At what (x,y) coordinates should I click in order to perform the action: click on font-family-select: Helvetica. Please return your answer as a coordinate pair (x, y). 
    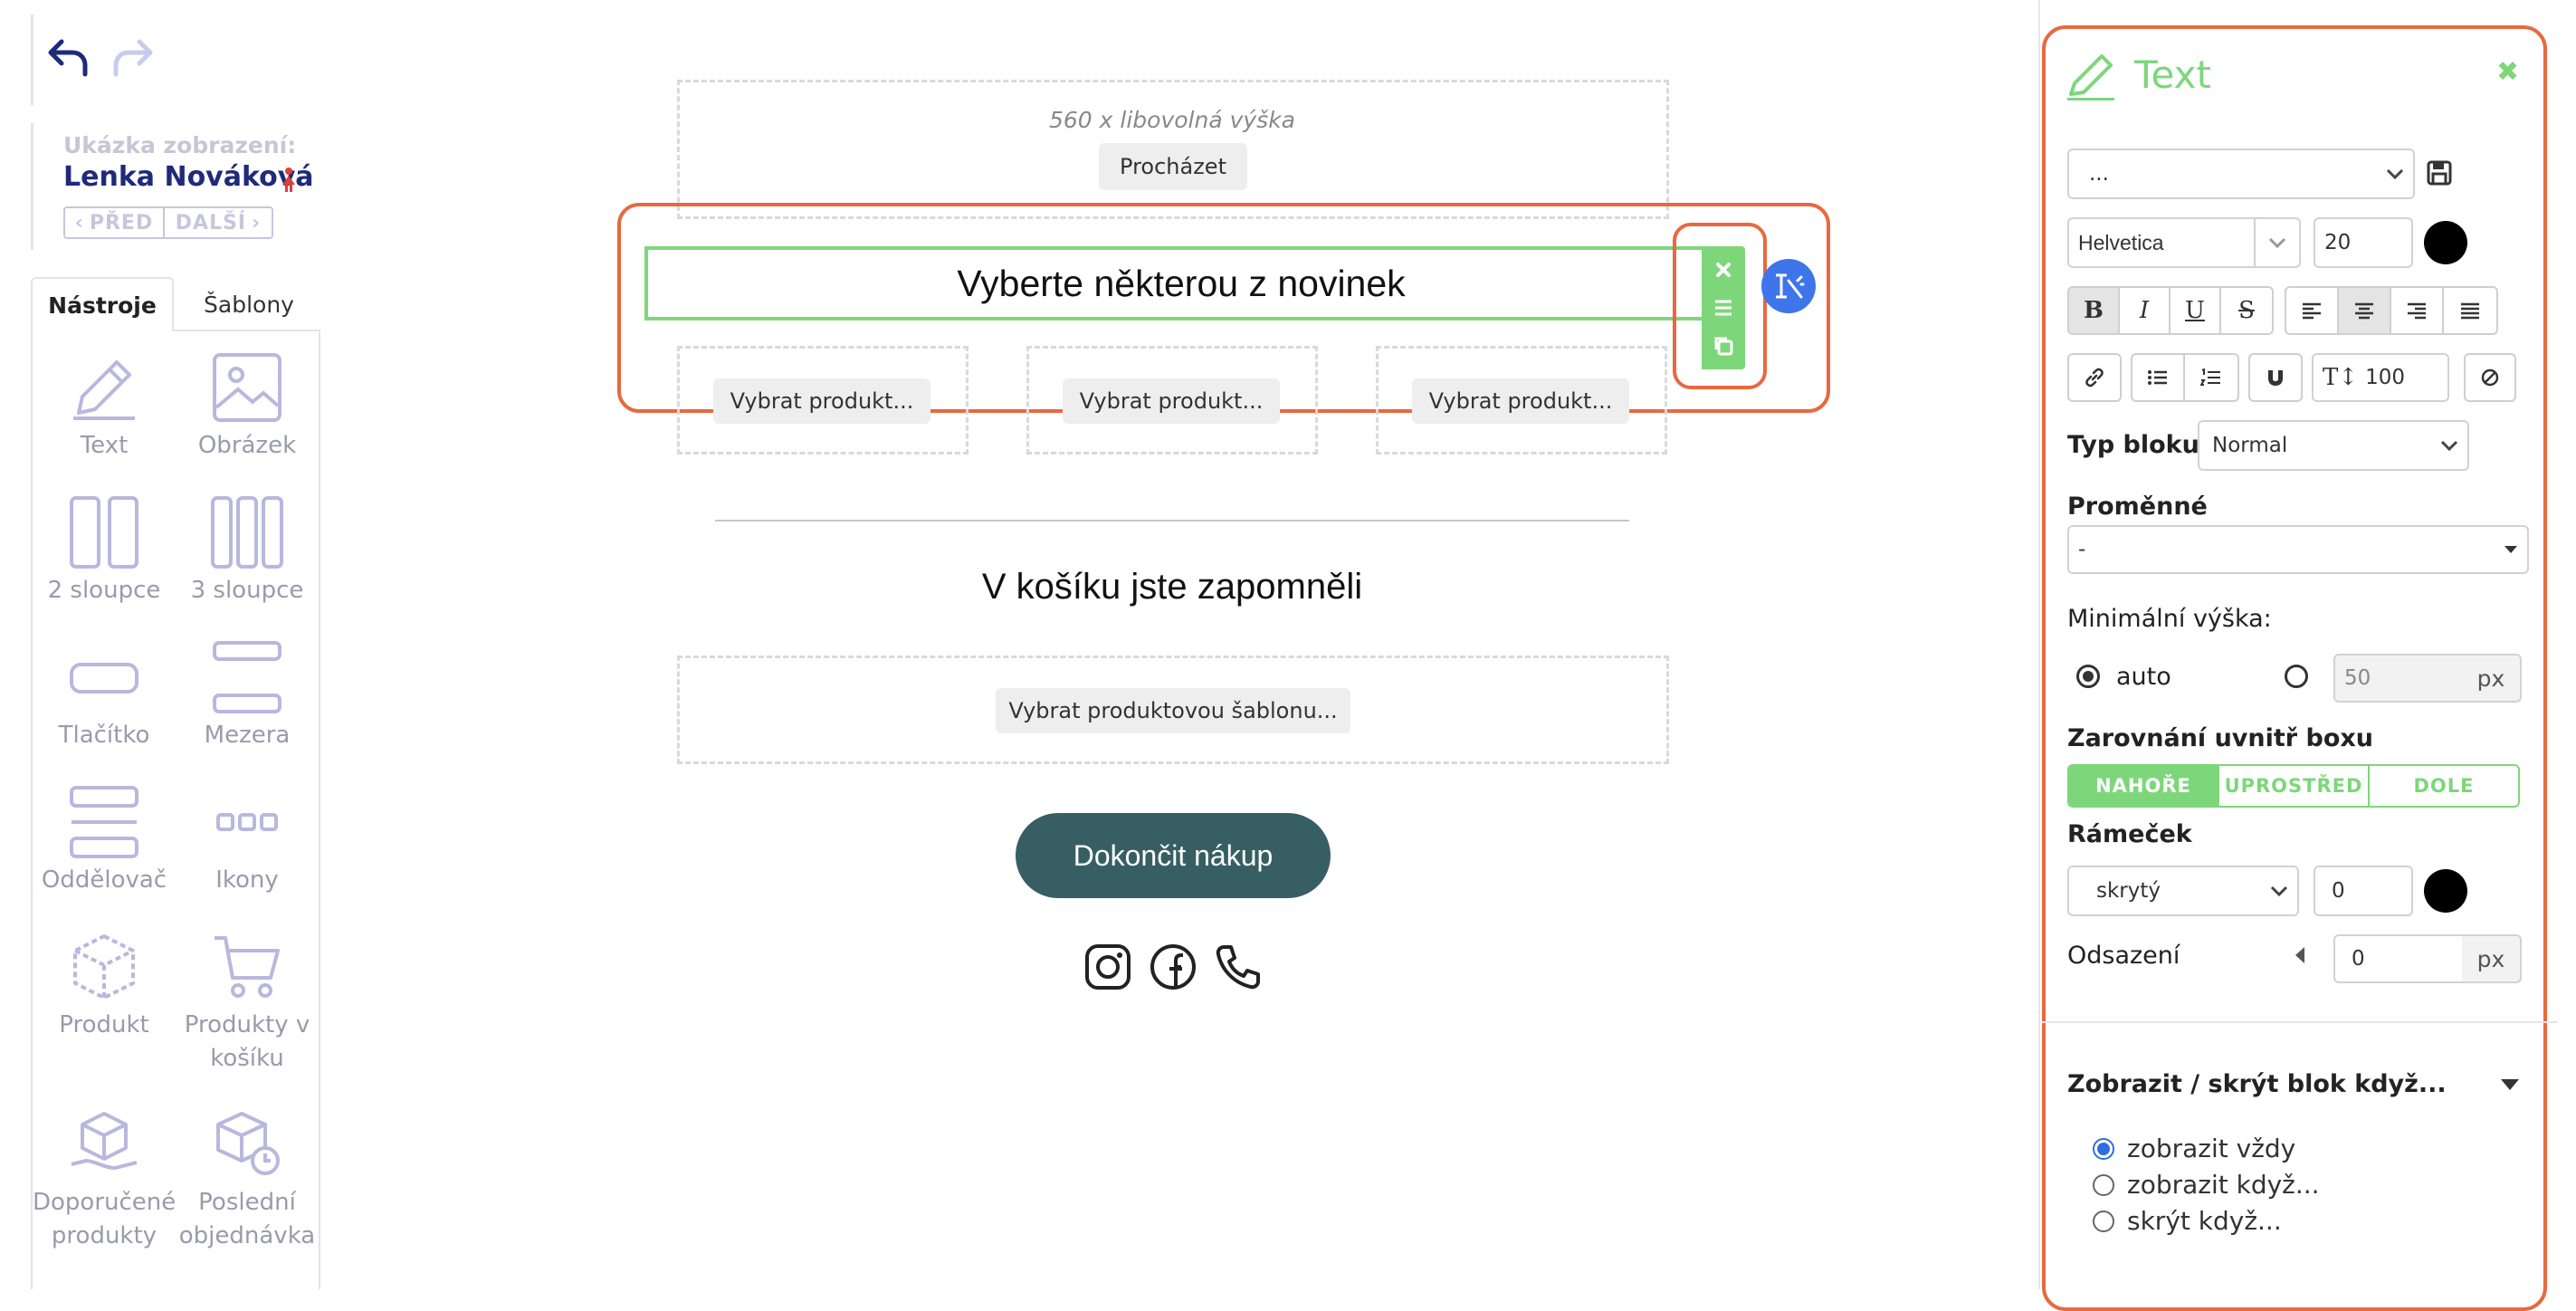
    Looking at the image, I should click on (2184, 242).